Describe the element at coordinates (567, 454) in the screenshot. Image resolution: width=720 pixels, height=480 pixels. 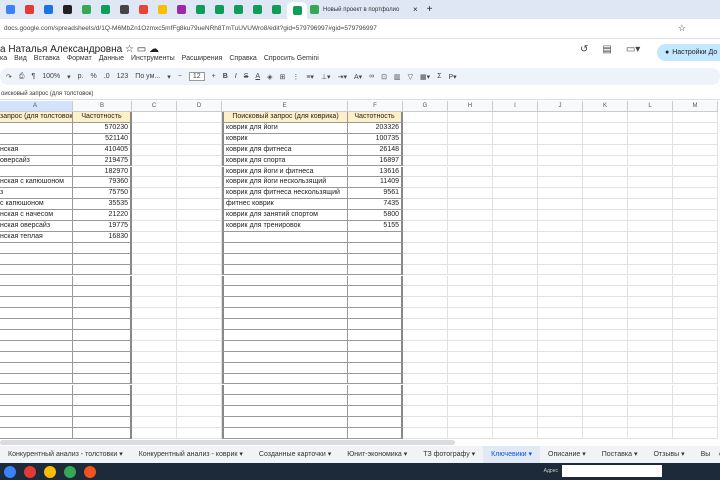
I see `sheet-tab: Описание ▾` at that location.